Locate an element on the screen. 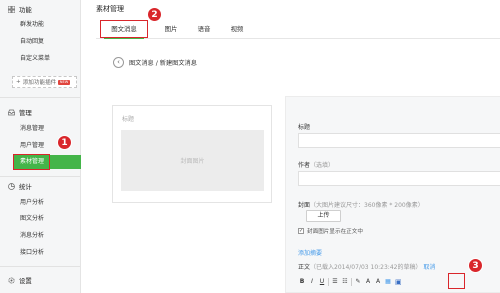 The width and height of the screenshot is (500, 293). highlight-color-button: A is located at coordinates (378, 282).